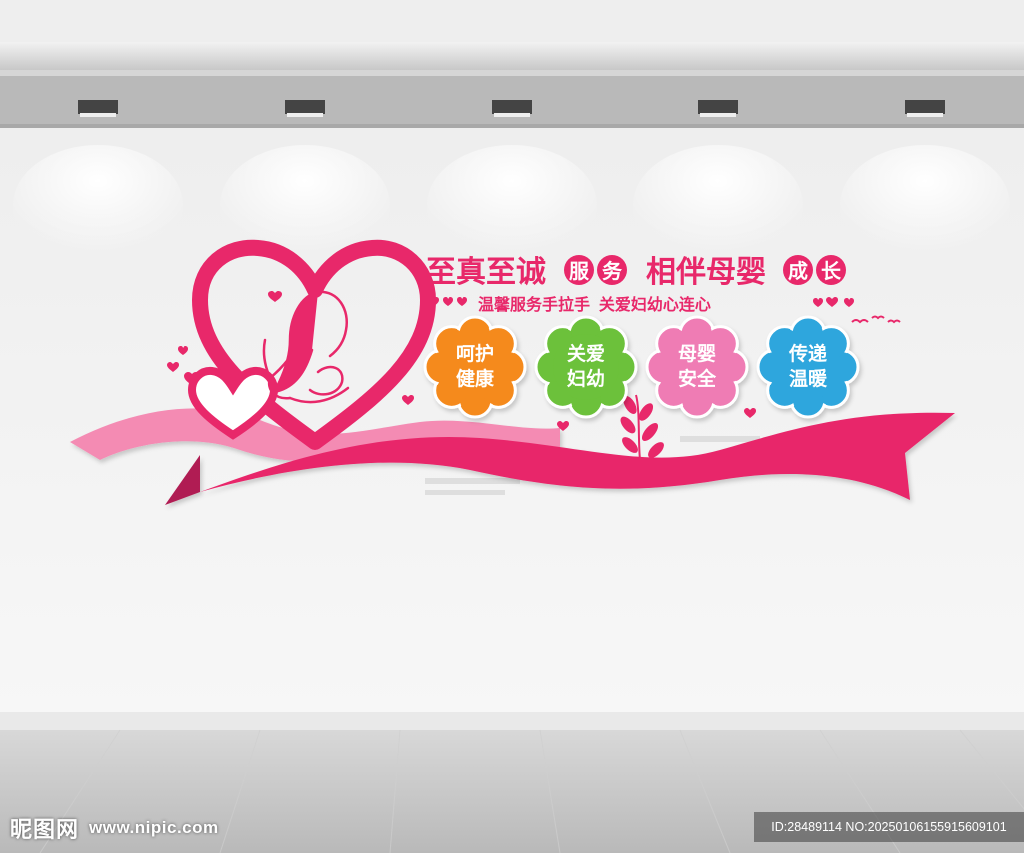 The width and height of the screenshot is (1024, 853). I want to click on headline-part2: 相伴母婴, so click(706, 272).